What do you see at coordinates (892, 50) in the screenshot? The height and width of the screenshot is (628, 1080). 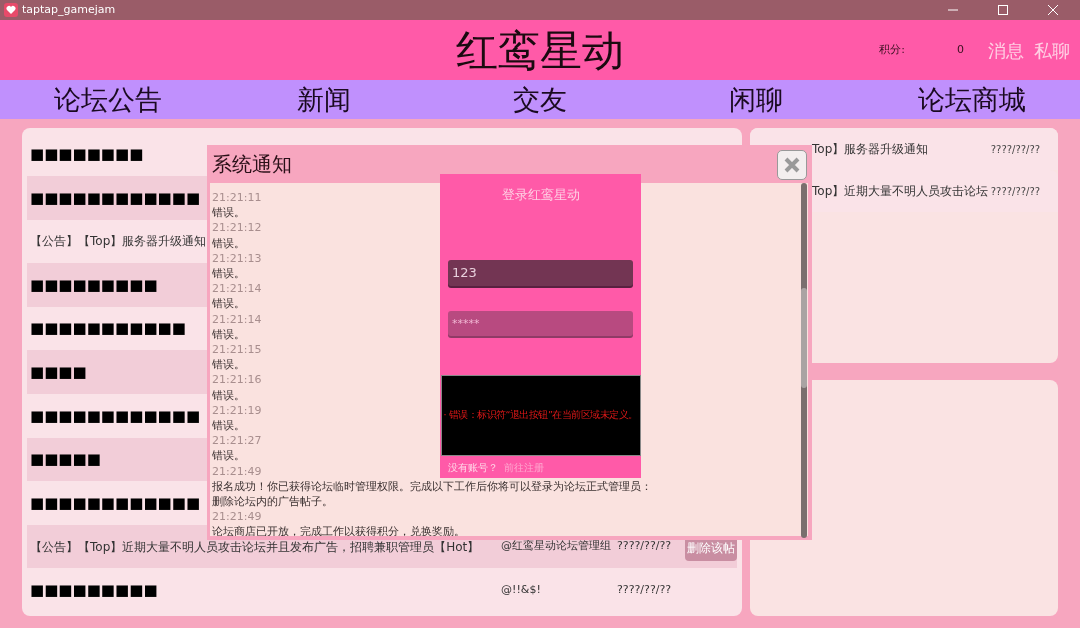 I see `points-label: 积分:` at bounding box center [892, 50].